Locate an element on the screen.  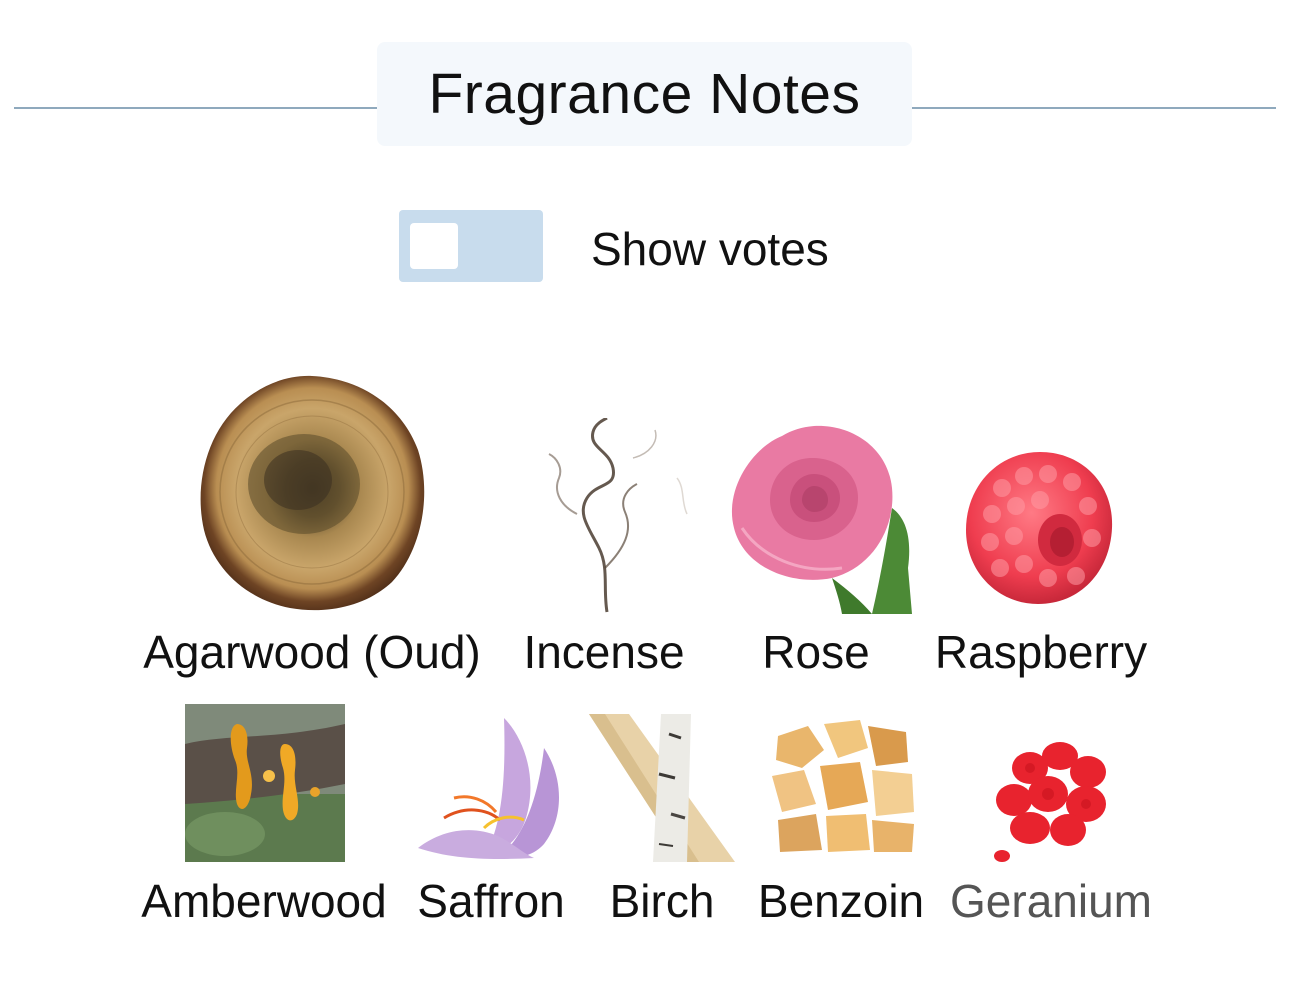
raspberry-icon is located at coordinates (1039, 528).